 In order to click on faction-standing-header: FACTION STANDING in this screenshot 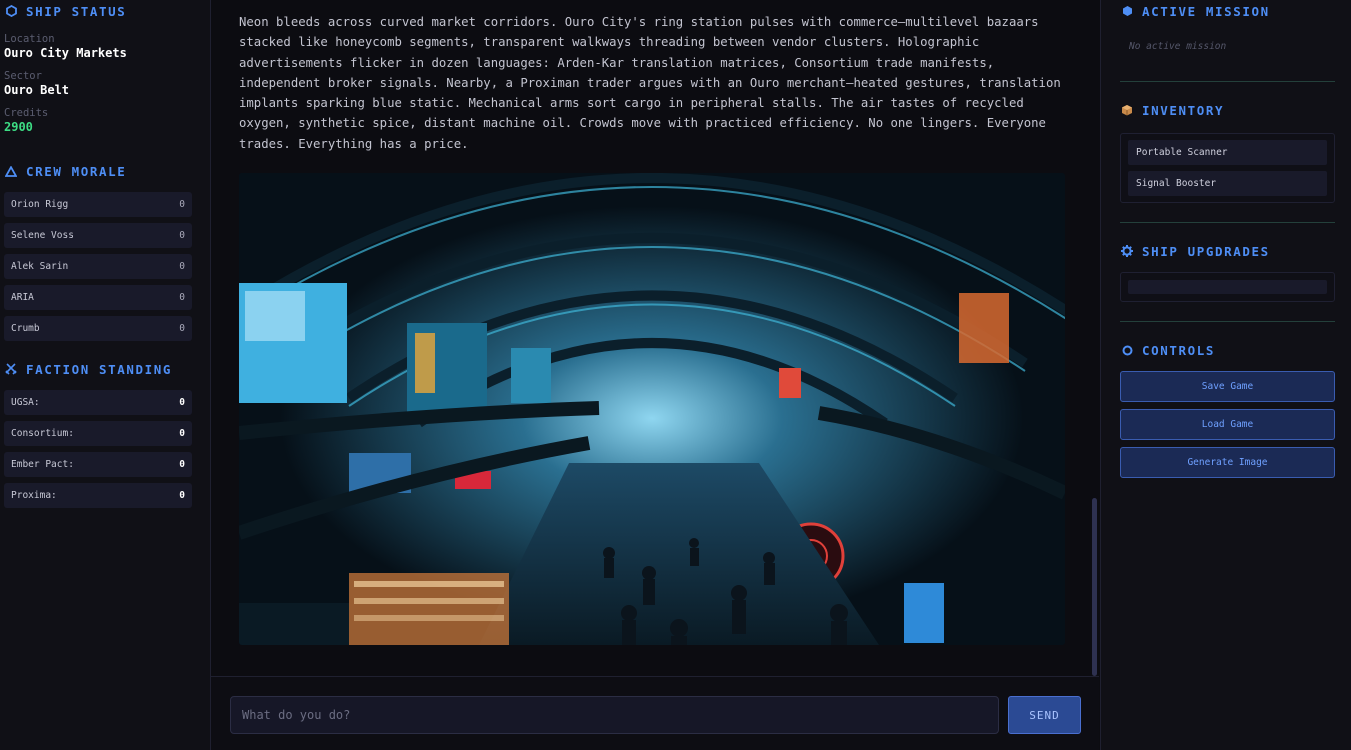, I will do `click(104, 369)`.